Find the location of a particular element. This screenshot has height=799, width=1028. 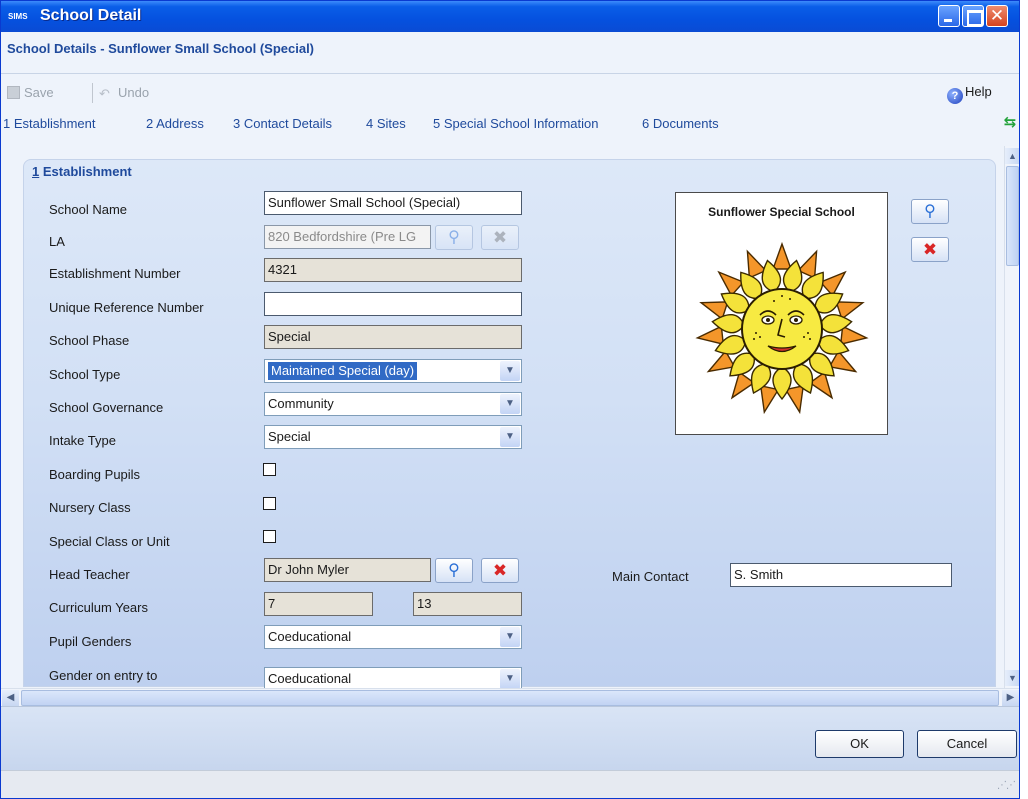

gender-on-entry-label: Gender on entry to is located at coordinates (103, 675).